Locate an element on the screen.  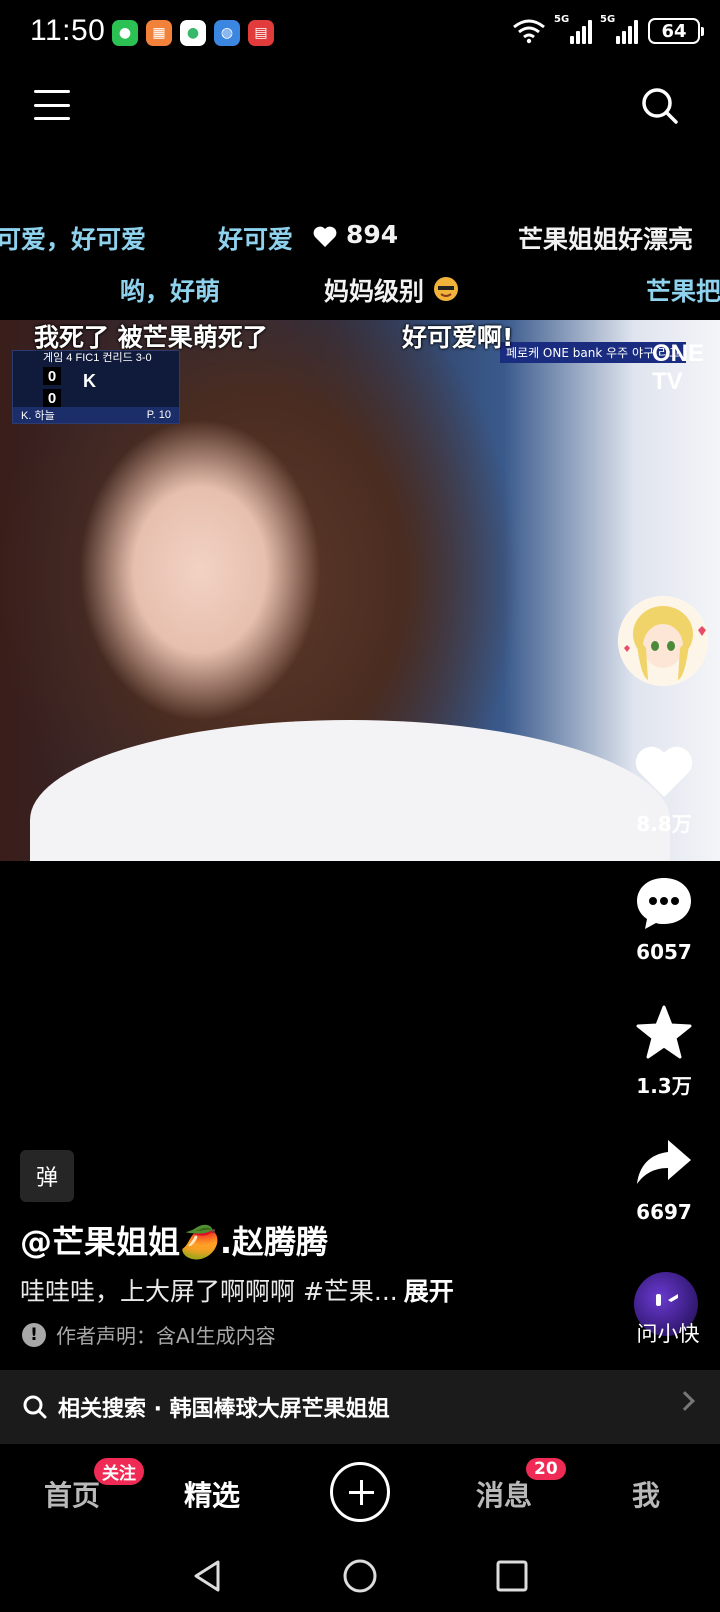
assistant-label: 问小快 is located at coordinates (668, 1334).